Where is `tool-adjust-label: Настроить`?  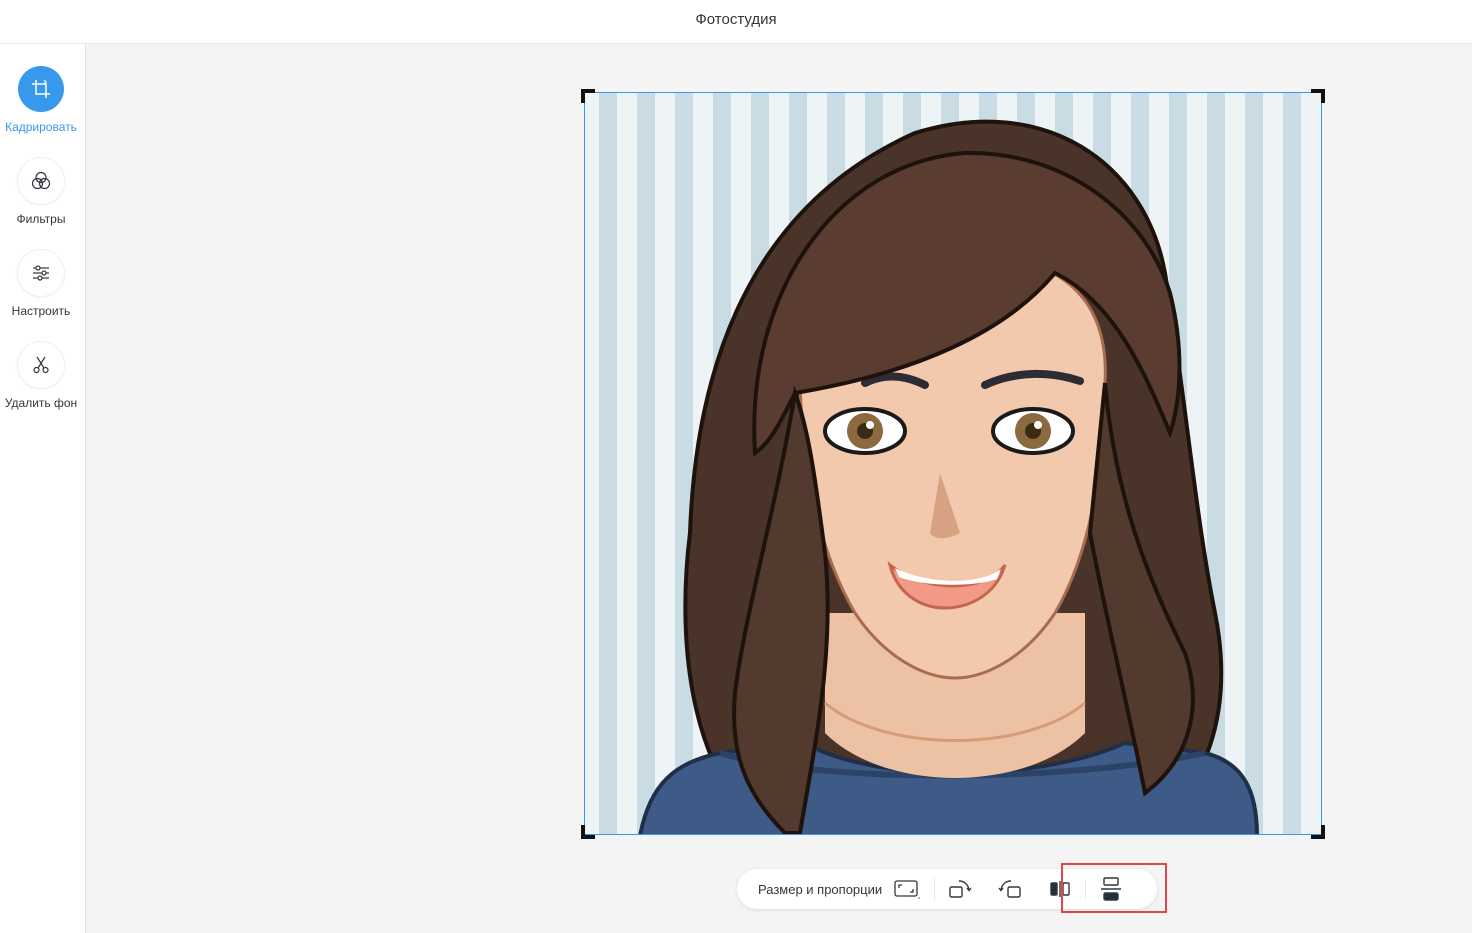
tool-adjust-label: Настроить is located at coordinates (41, 311).